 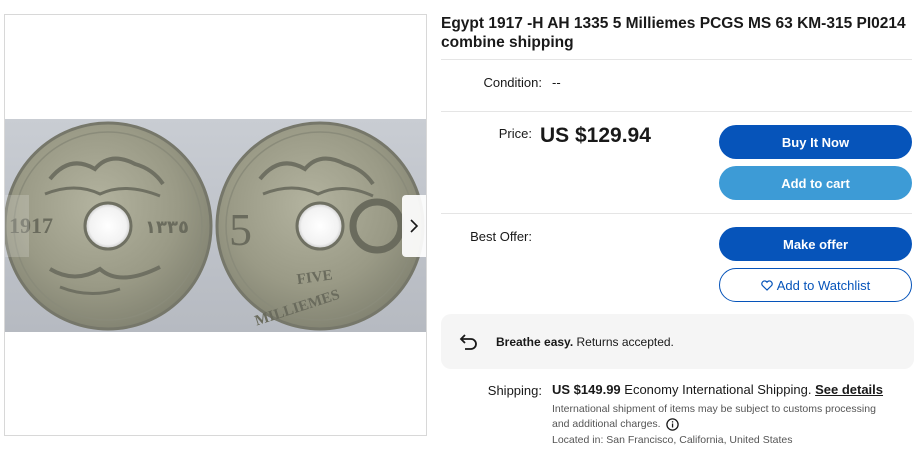 What do you see at coordinates (815, 142) in the screenshot?
I see `buy-it-now-button: Buy It Now` at bounding box center [815, 142].